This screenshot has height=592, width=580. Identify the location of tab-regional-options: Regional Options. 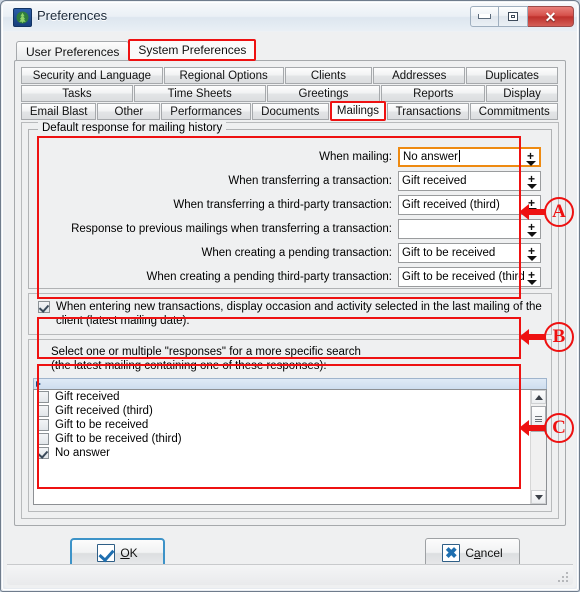
(223, 75).